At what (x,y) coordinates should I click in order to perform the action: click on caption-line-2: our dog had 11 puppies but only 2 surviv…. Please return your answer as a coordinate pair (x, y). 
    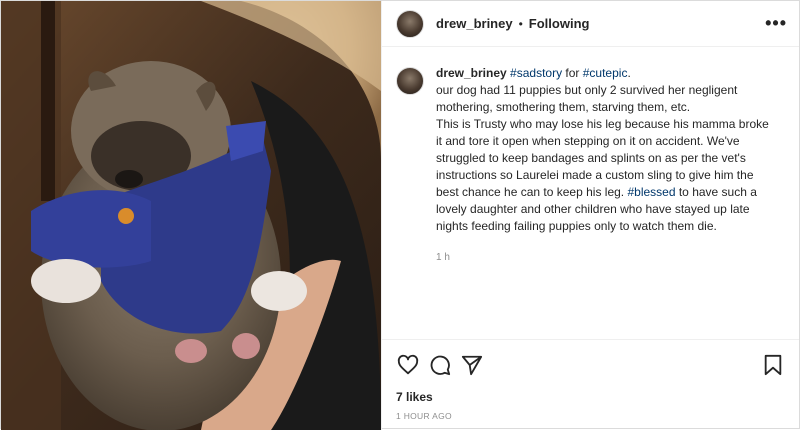
    Looking at the image, I should click on (587, 98).